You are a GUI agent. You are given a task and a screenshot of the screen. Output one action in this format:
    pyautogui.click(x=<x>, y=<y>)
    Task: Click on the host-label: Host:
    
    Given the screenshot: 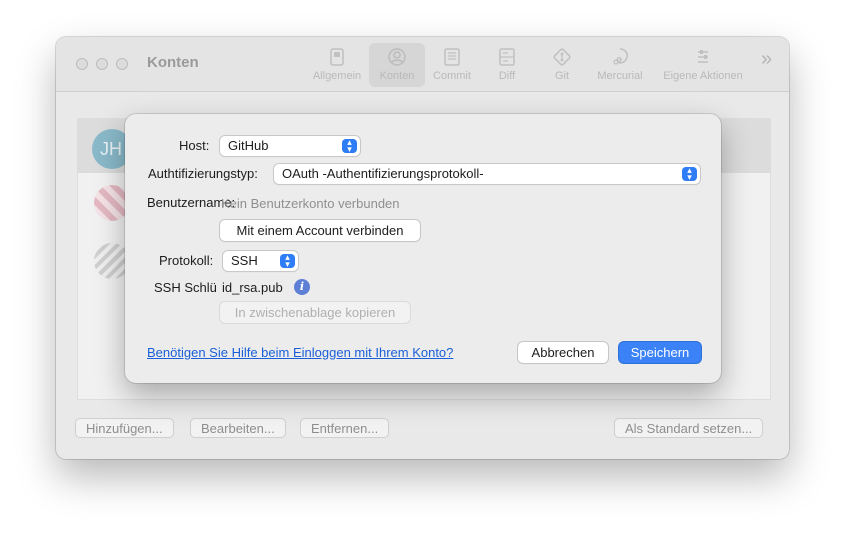 What is the action you would take?
    pyautogui.click(x=194, y=145)
    